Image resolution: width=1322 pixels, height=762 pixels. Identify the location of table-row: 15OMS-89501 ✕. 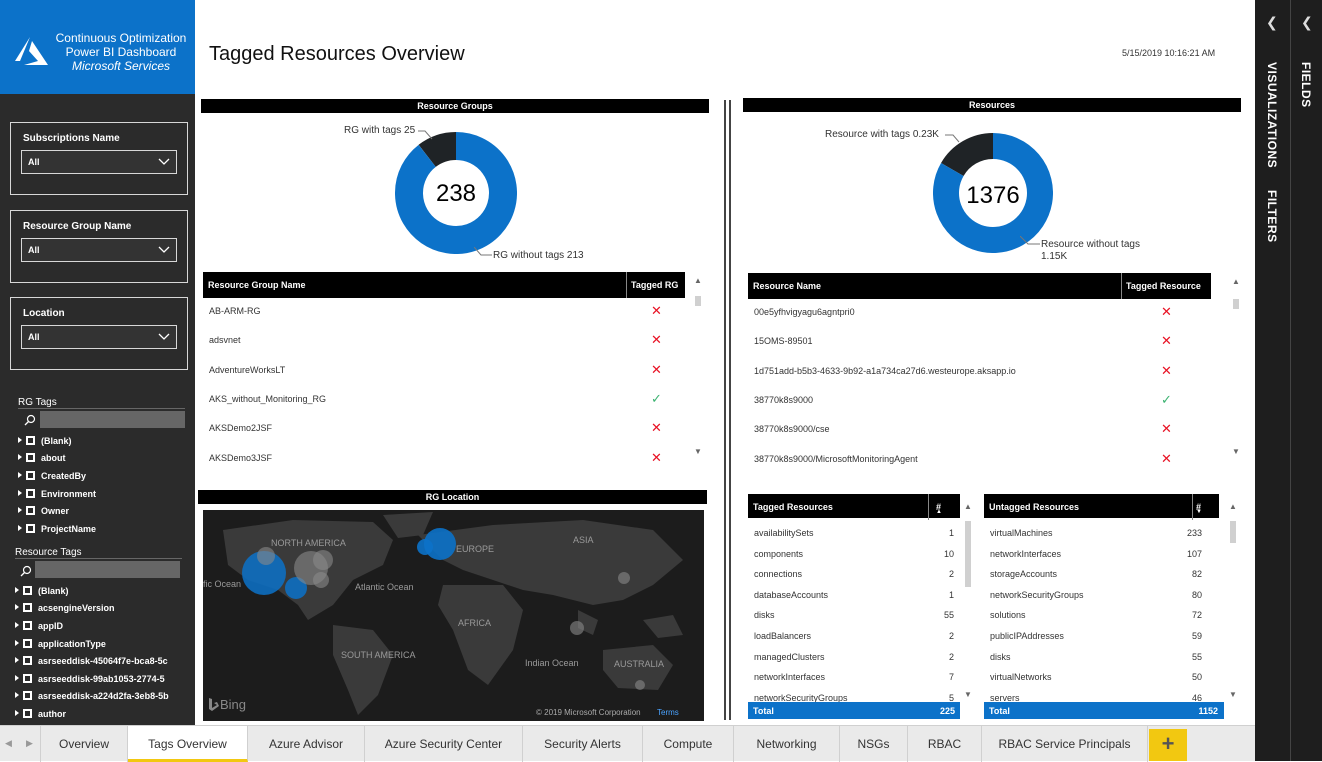
(979, 341).